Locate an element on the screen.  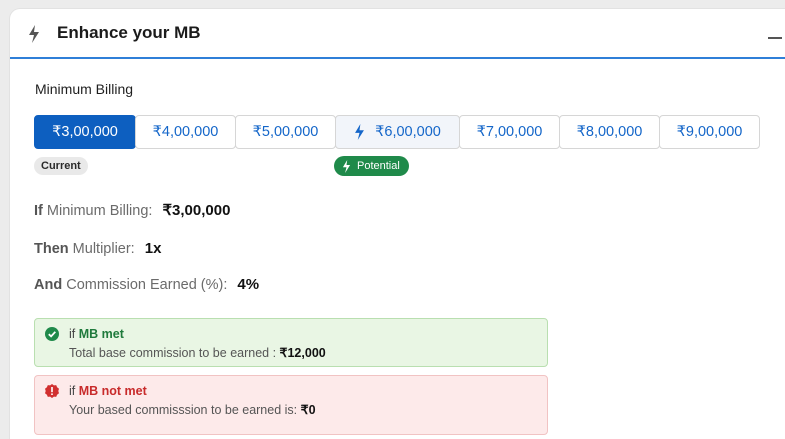
potential-badge-label: Potential is located at coordinates (378, 166).